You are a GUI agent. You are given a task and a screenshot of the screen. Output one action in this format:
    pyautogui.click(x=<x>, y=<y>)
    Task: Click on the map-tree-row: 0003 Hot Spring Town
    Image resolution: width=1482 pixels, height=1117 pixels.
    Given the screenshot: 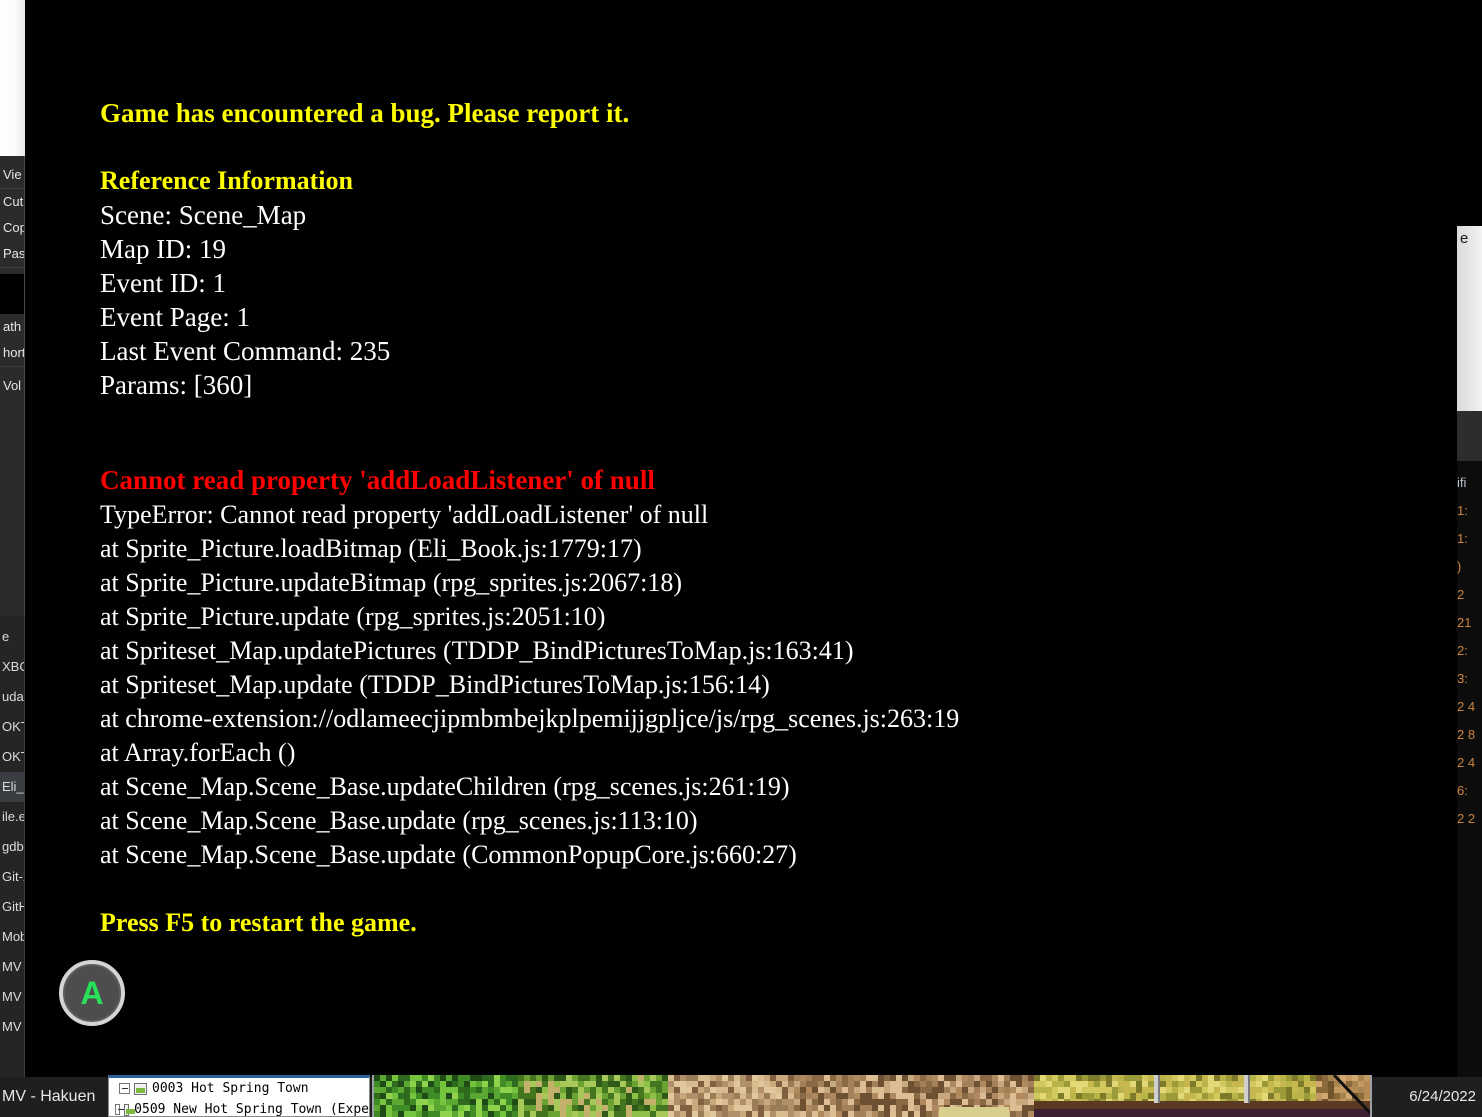 What is the action you would take?
    pyautogui.click(x=239, y=1088)
    